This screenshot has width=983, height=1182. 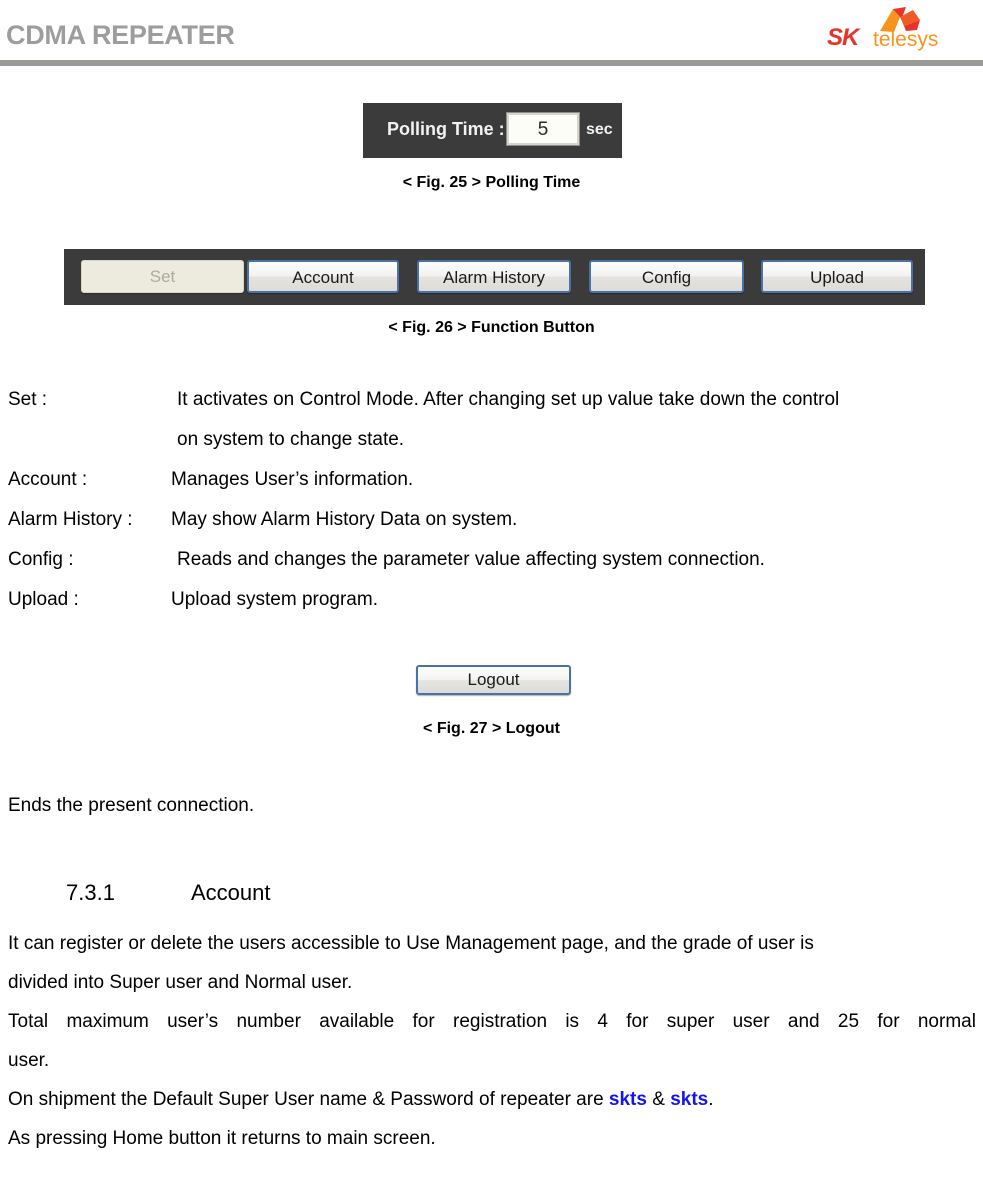 I want to click on polling-time-label: Polling Time :, so click(x=446, y=129).